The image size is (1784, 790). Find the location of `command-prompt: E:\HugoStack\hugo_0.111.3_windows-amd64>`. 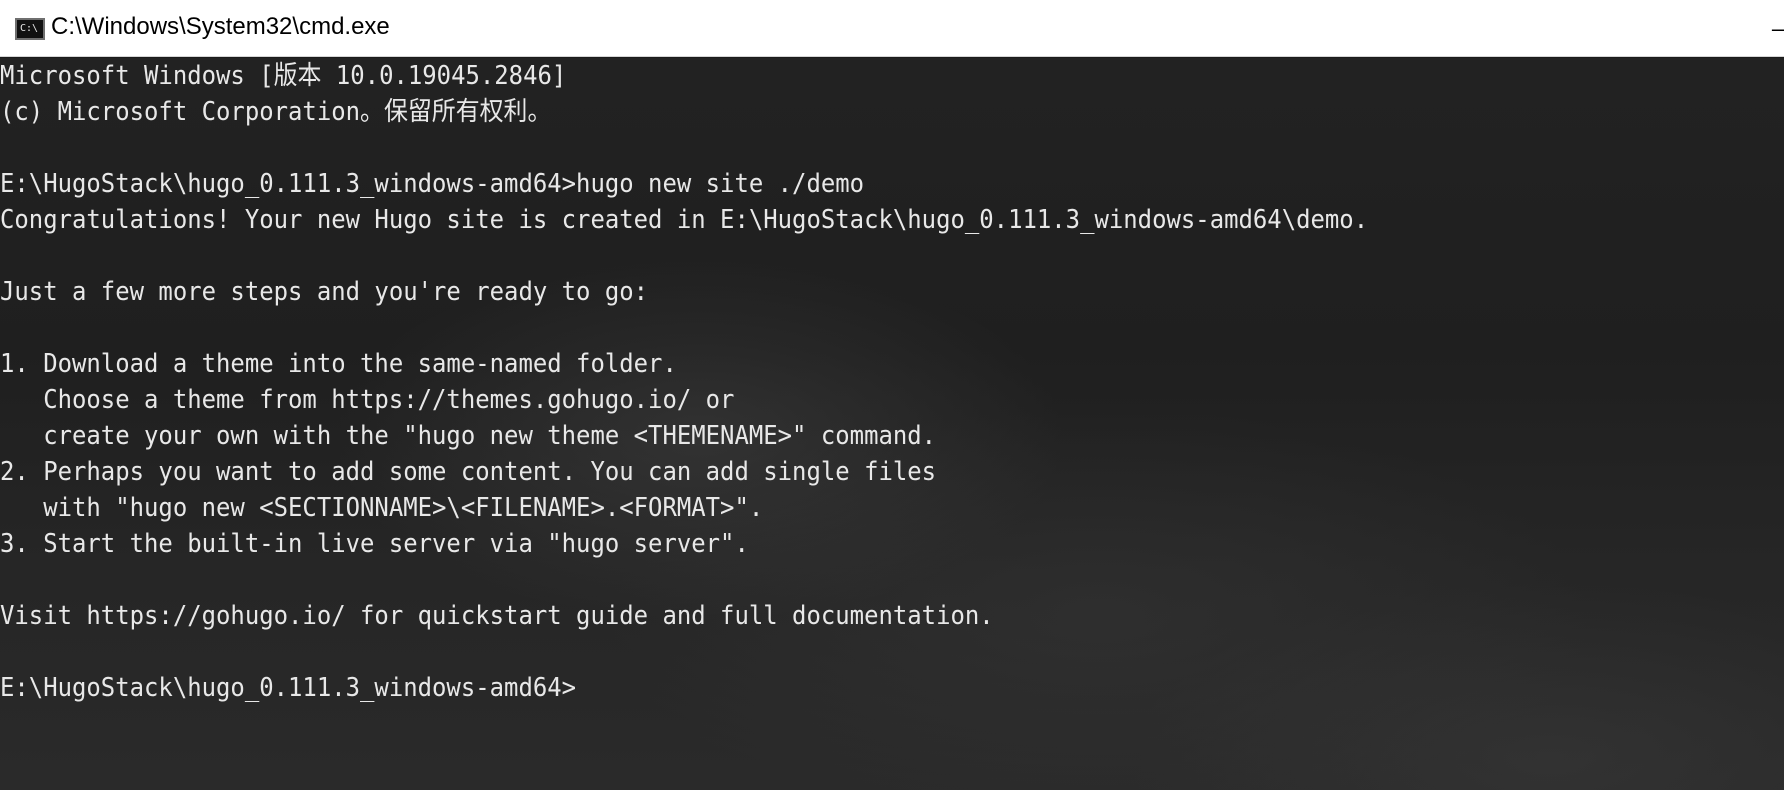

command-prompt: E:\HugoStack\hugo_0.111.3_windows-amd64> is located at coordinates (684, 688).